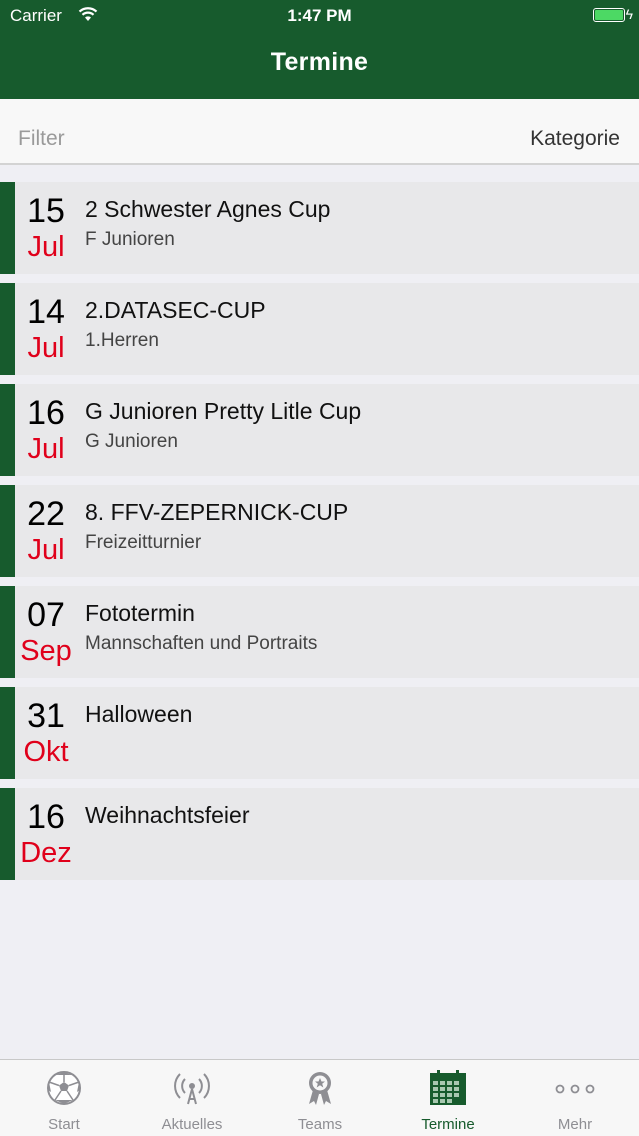  I want to click on calendar-icon, so click(448, 1088).